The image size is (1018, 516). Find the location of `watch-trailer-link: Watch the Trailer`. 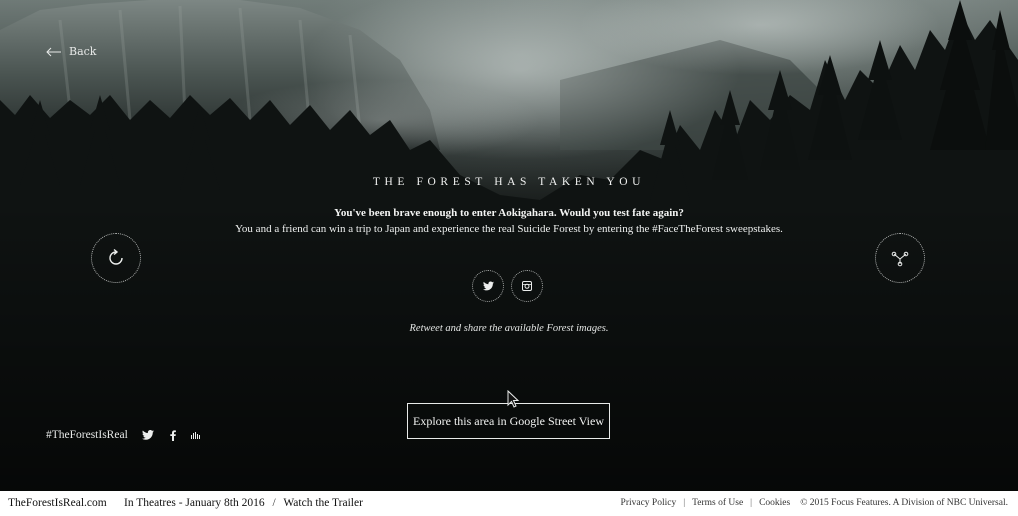

watch-trailer-link: Watch the Trailer is located at coordinates (323, 503).